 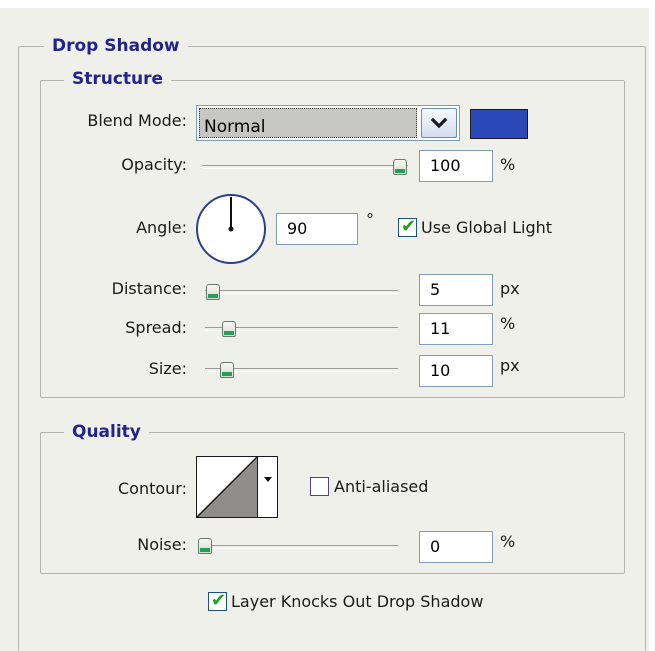 I want to click on contour-picker, so click(x=237, y=487).